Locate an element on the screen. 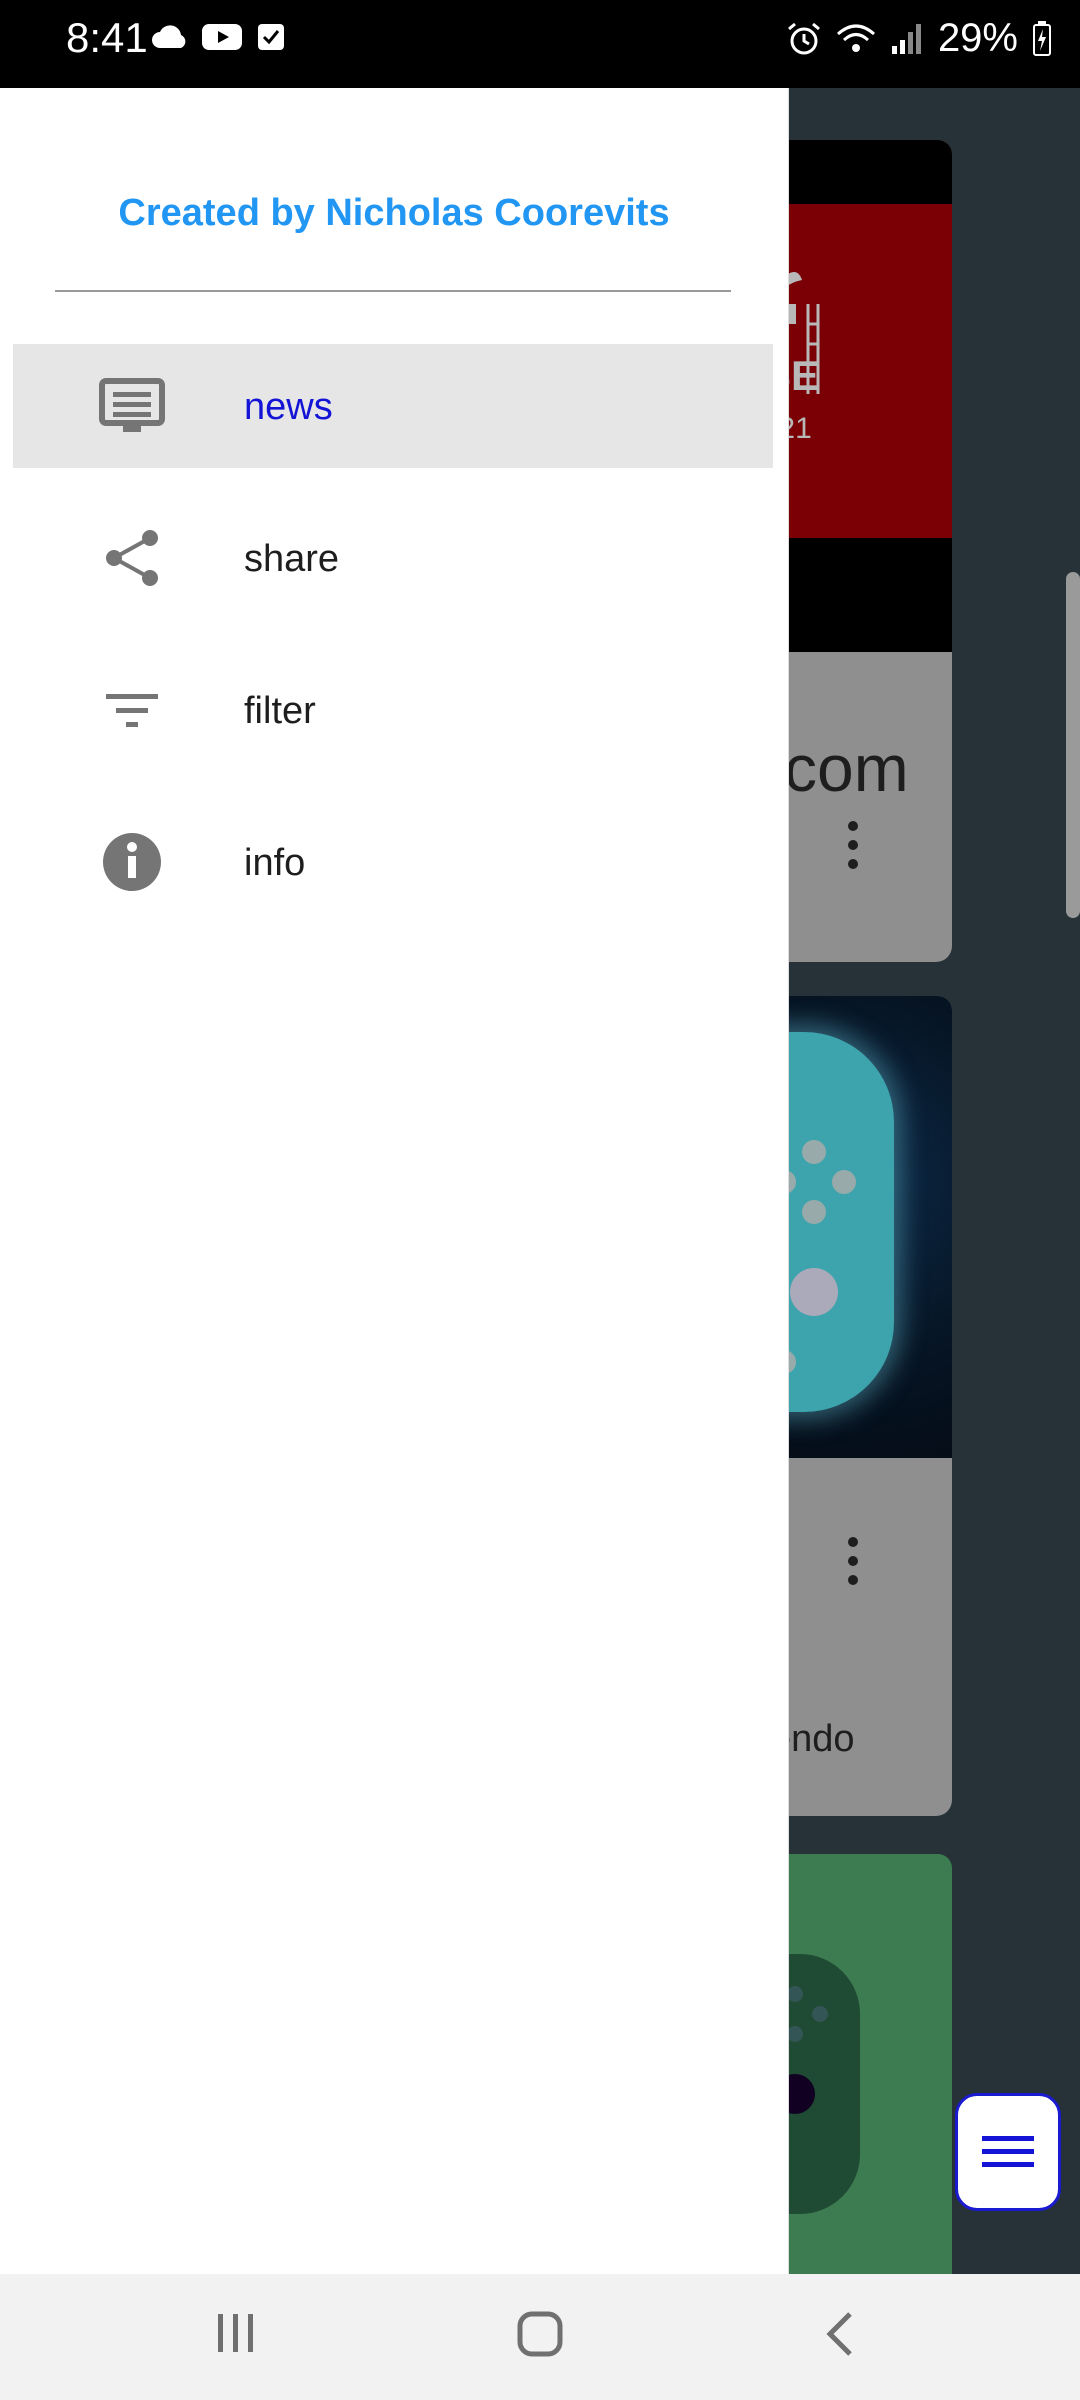  news-icon is located at coordinates (132, 405).